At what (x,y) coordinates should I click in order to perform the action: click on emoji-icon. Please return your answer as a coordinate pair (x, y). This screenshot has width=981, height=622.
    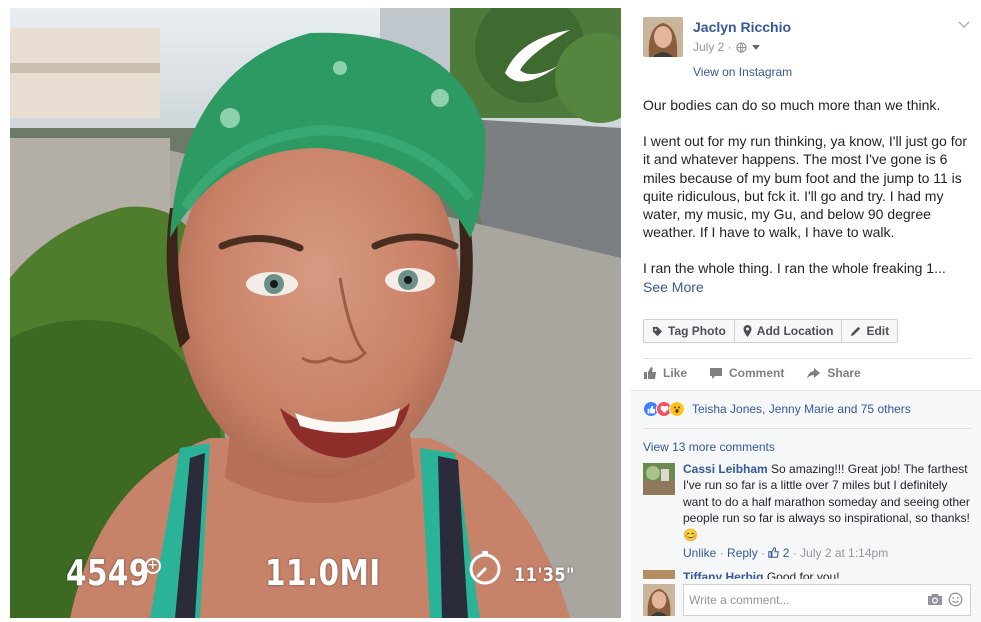
    Looking at the image, I should click on (955, 599).